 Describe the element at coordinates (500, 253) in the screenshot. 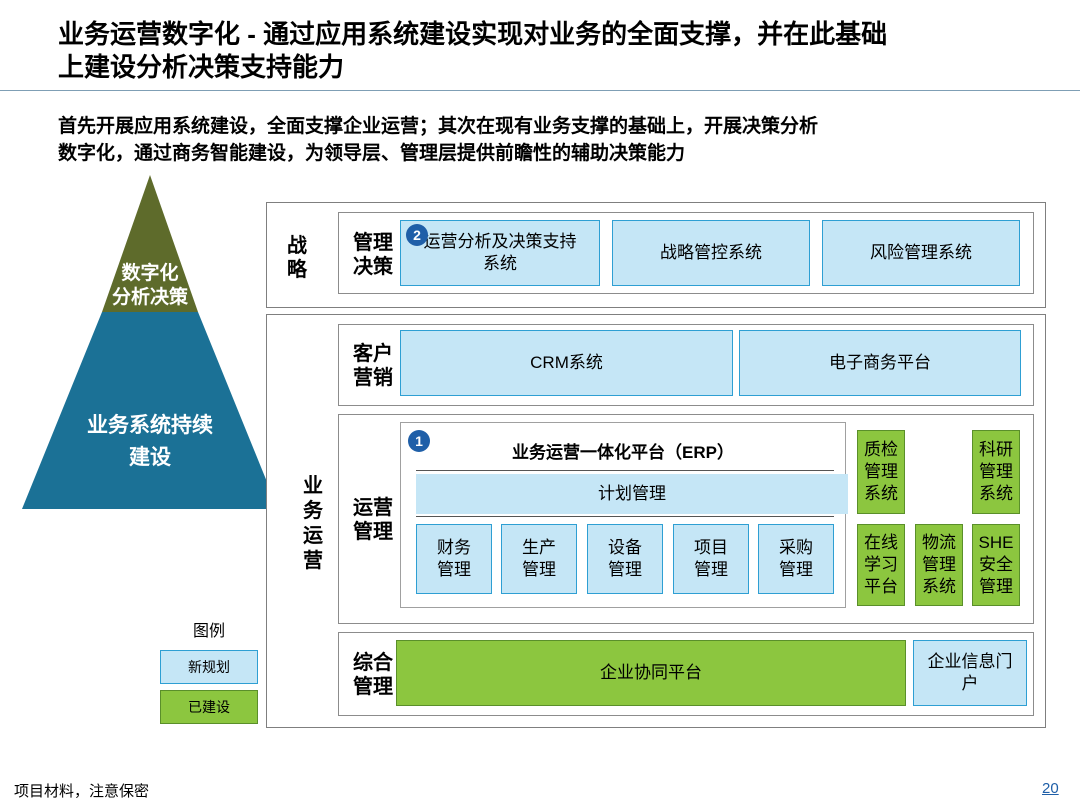

I see `analysis-system-box: 运营分析及决策支持 系统` at that location.